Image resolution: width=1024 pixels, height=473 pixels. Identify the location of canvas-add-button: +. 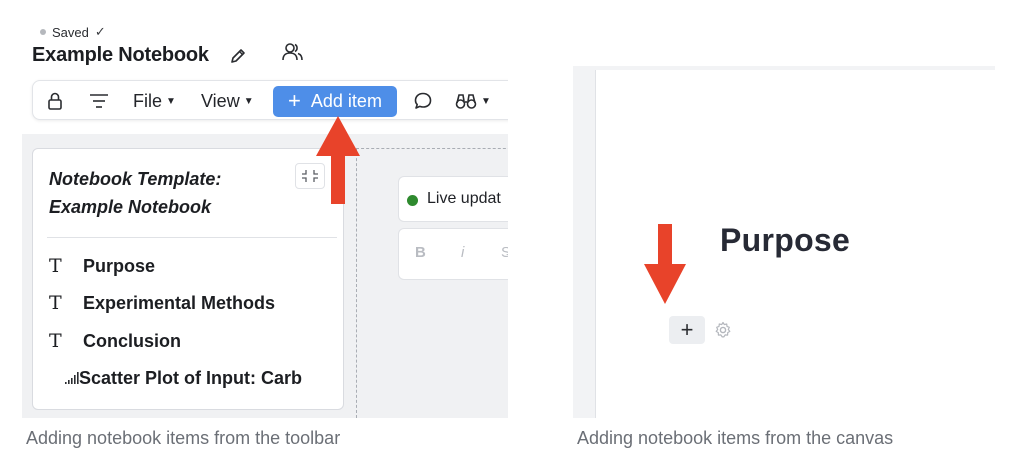
(687, 330).